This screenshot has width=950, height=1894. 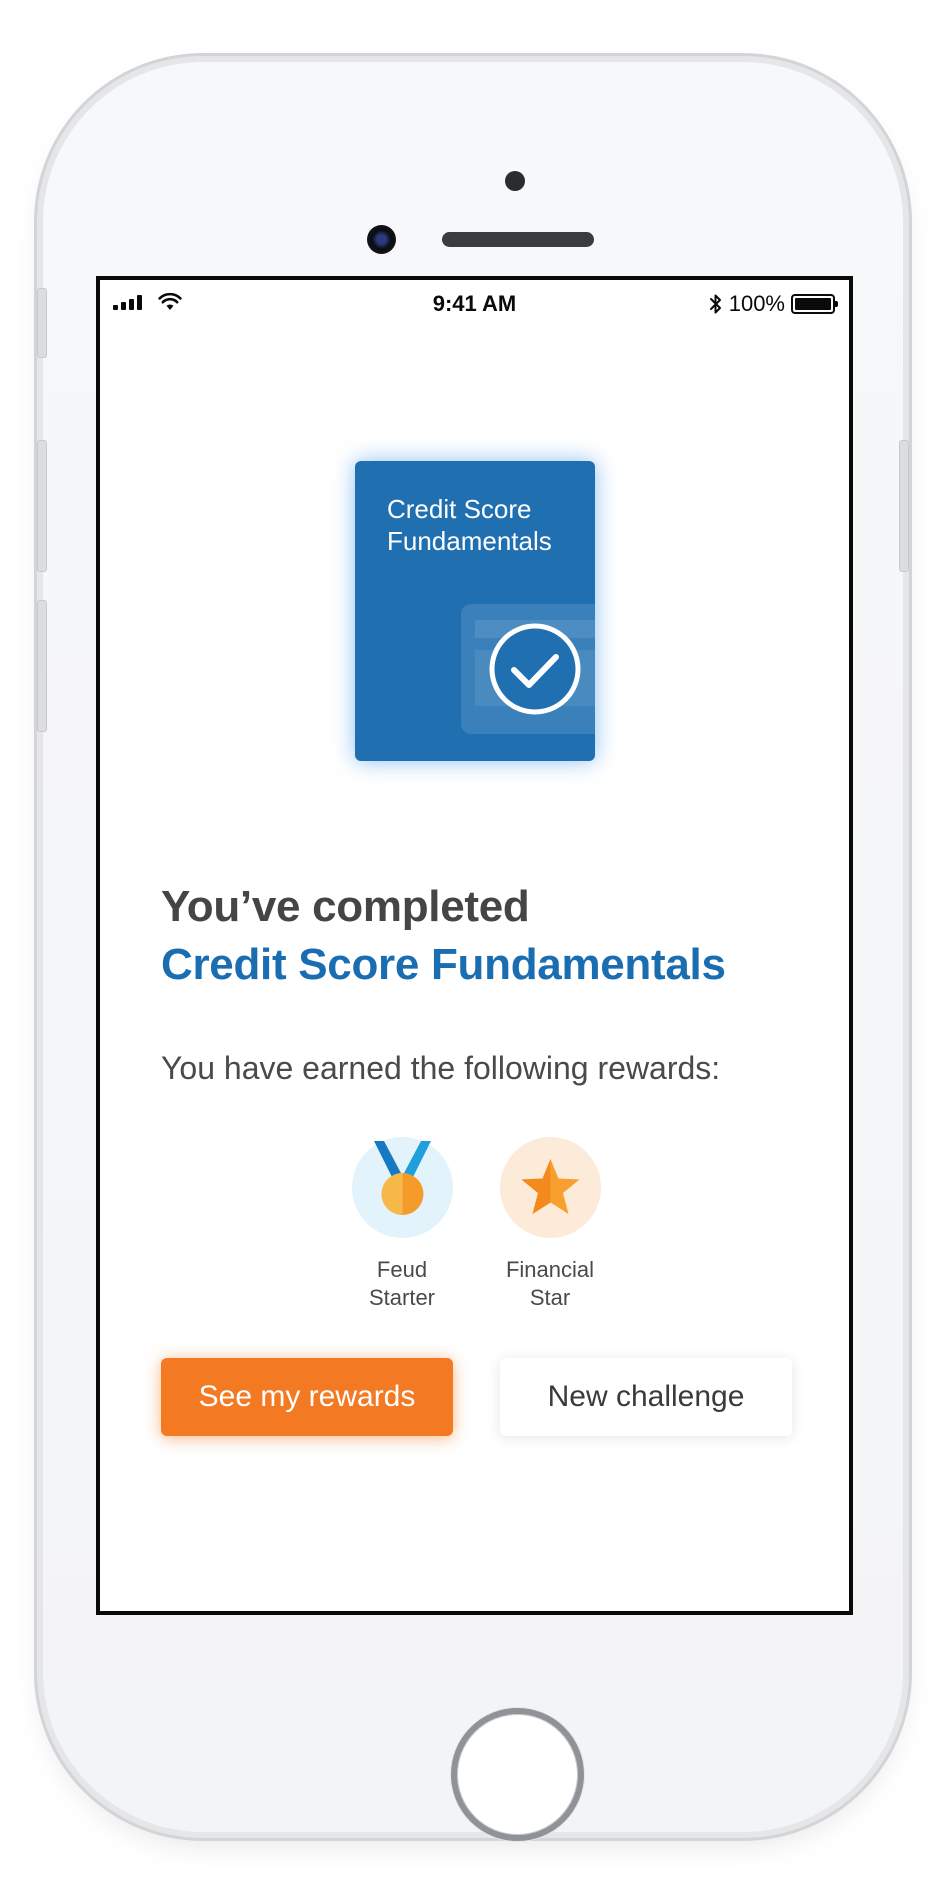 I want to click on battery-status: 100%, so click(x=773, y=304).